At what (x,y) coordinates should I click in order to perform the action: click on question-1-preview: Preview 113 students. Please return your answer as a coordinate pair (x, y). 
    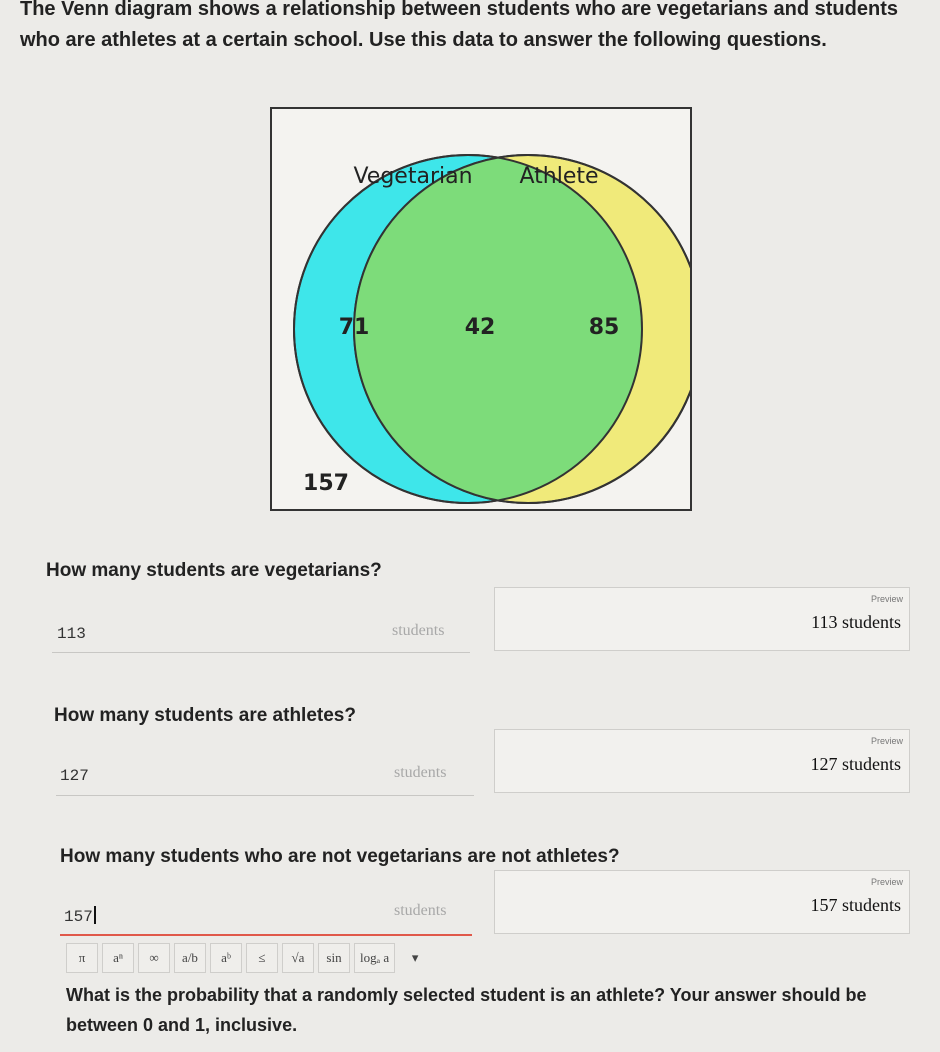
    Looking at the image, I should click on (702, 619).